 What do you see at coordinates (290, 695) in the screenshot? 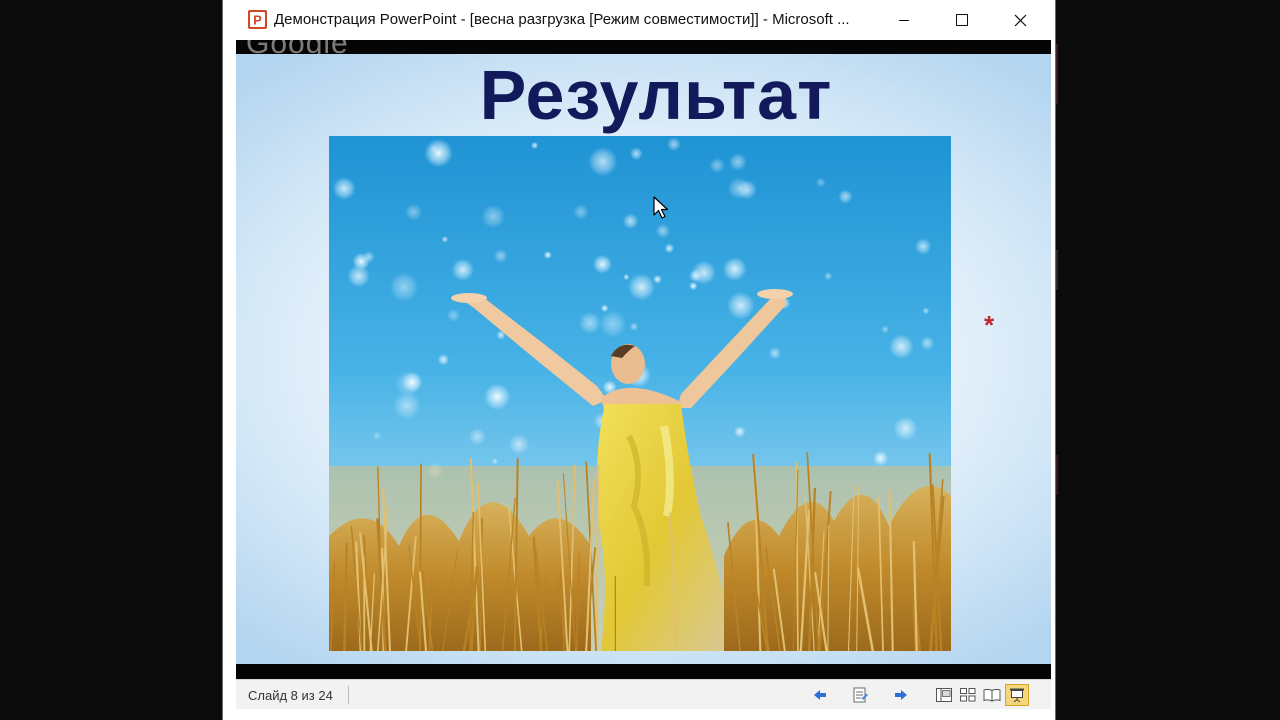
I see `slide-counter: Слайд 8 из 24` at bounding box center [290, 695].